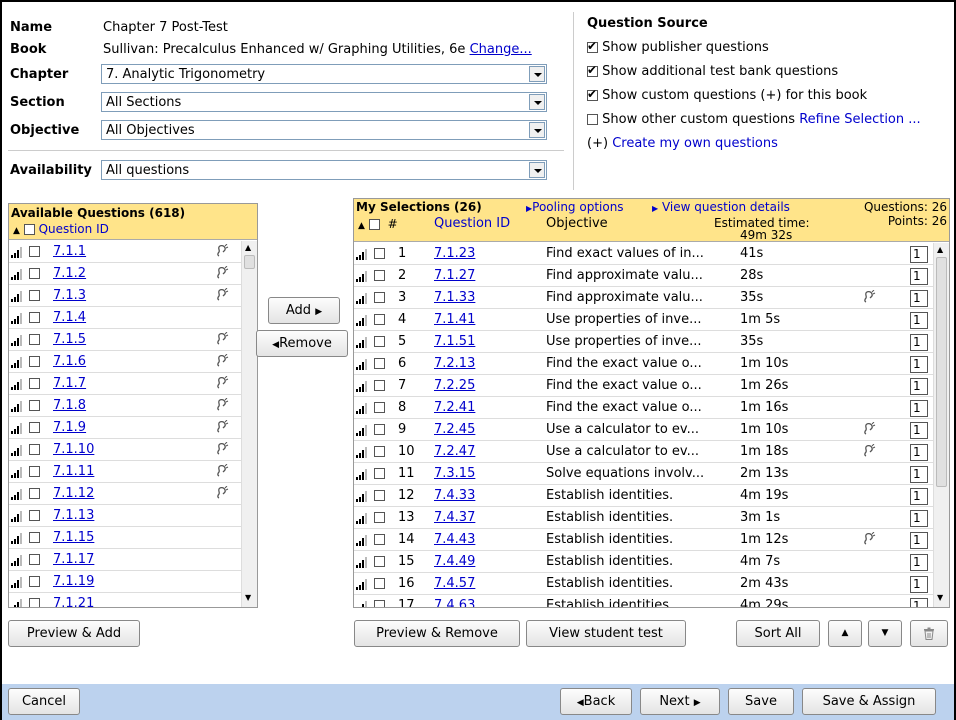 This screenshot has height=720, width=956. What do you see at coordinates (454, 561) in the screenshot?
I see `question-id-link: 7.4.49` at bounding box center [454, 561].